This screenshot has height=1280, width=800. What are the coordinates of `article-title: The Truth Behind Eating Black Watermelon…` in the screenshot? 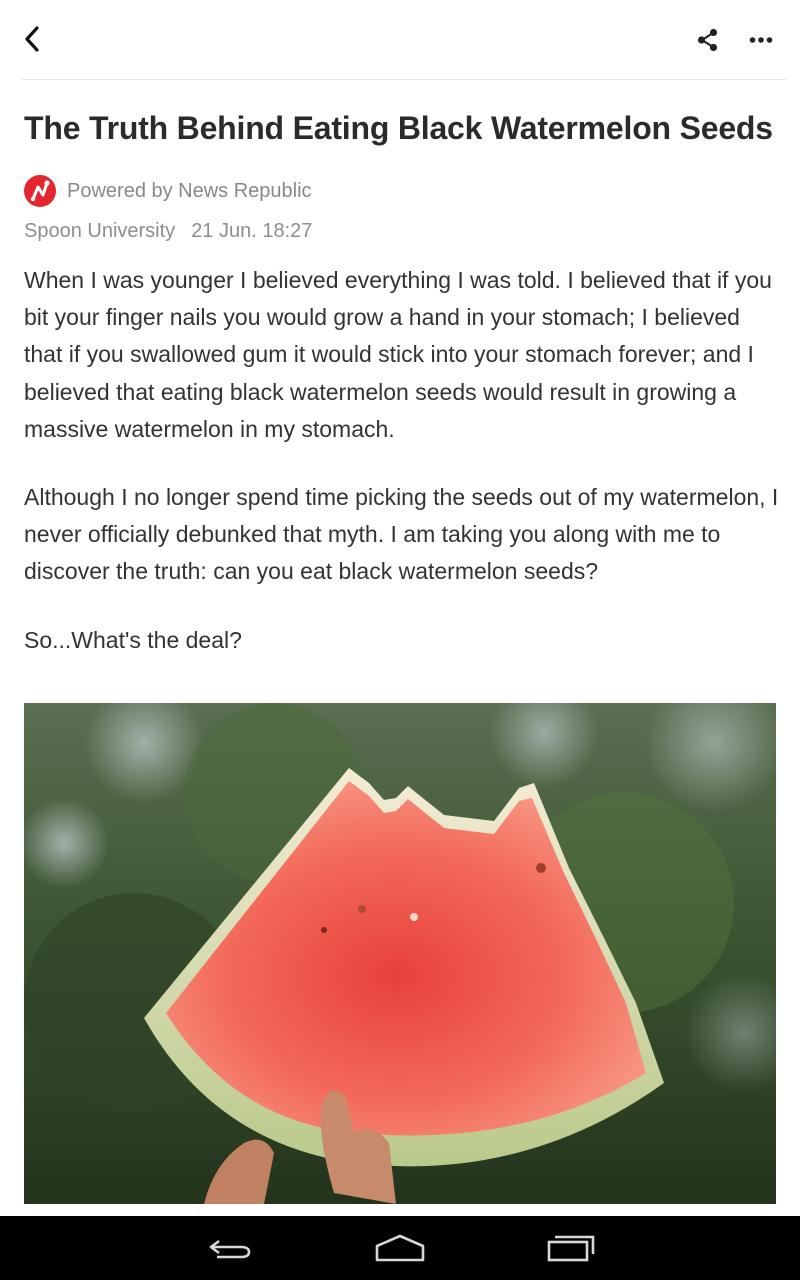 It's located at (398, 128).